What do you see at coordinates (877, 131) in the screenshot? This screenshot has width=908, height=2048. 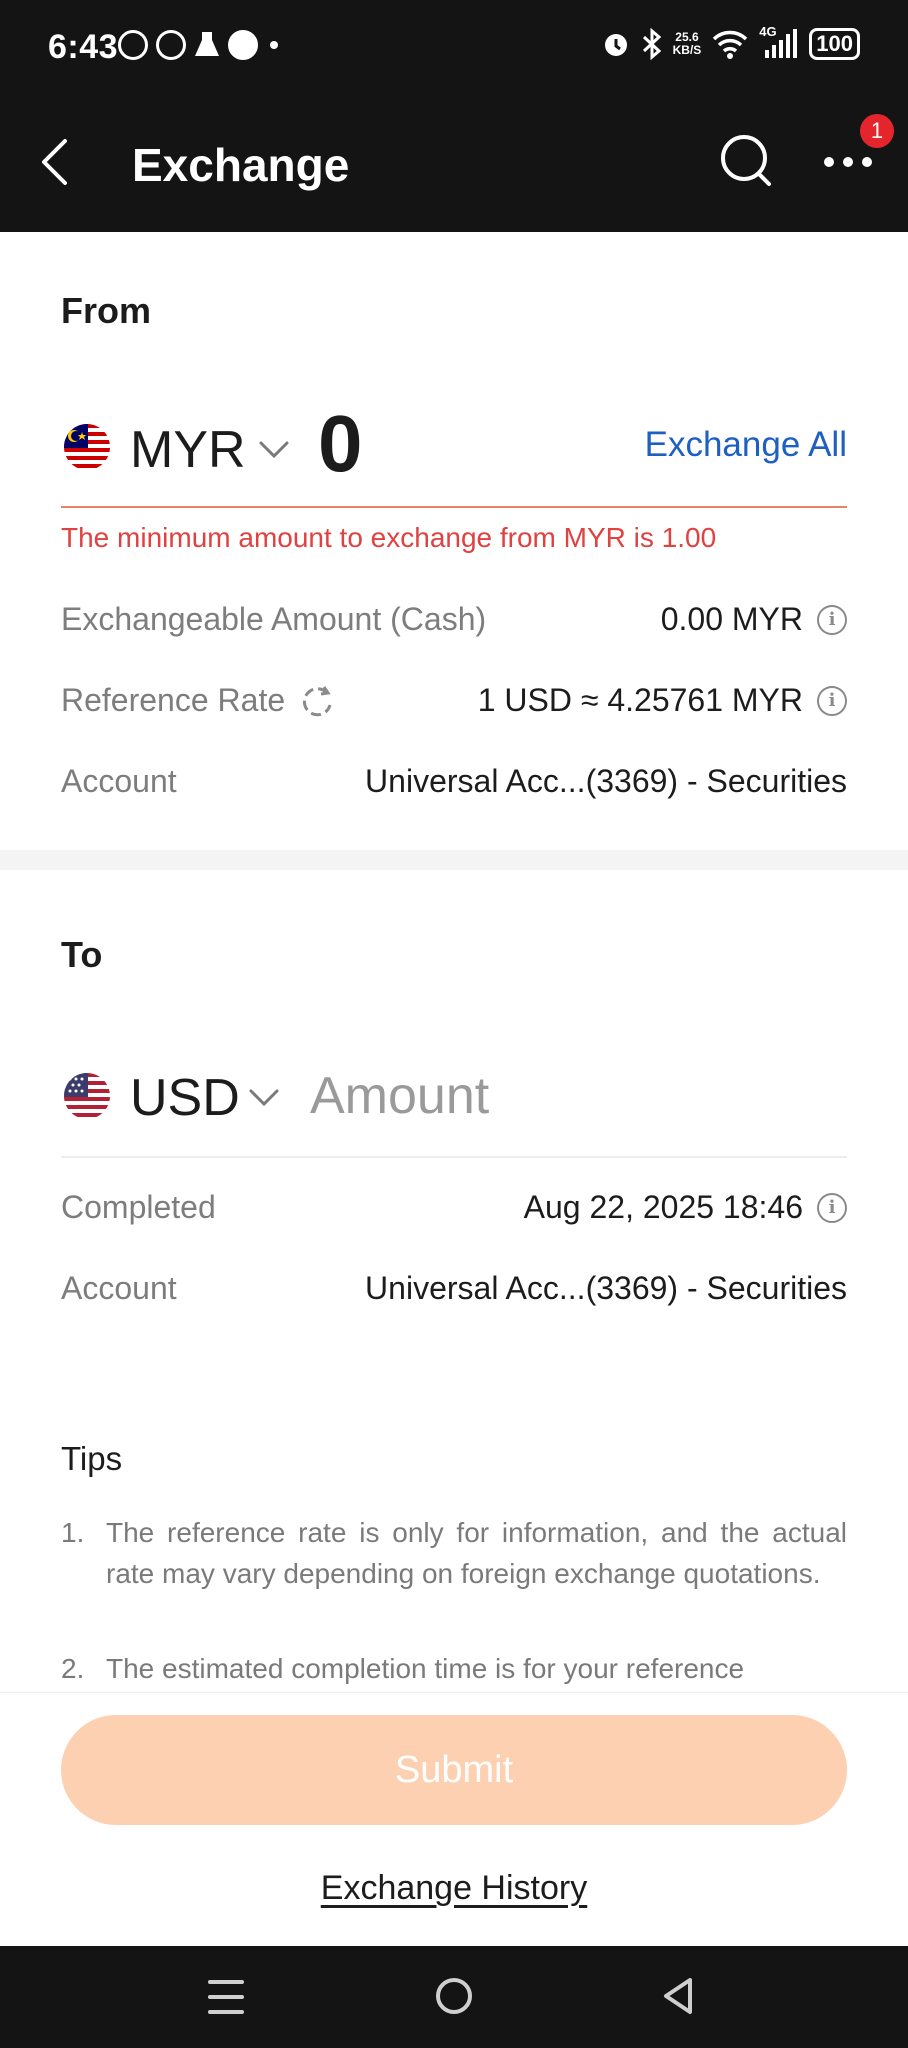 I see `notification-badge: 1` at bounding box center [877, 131].